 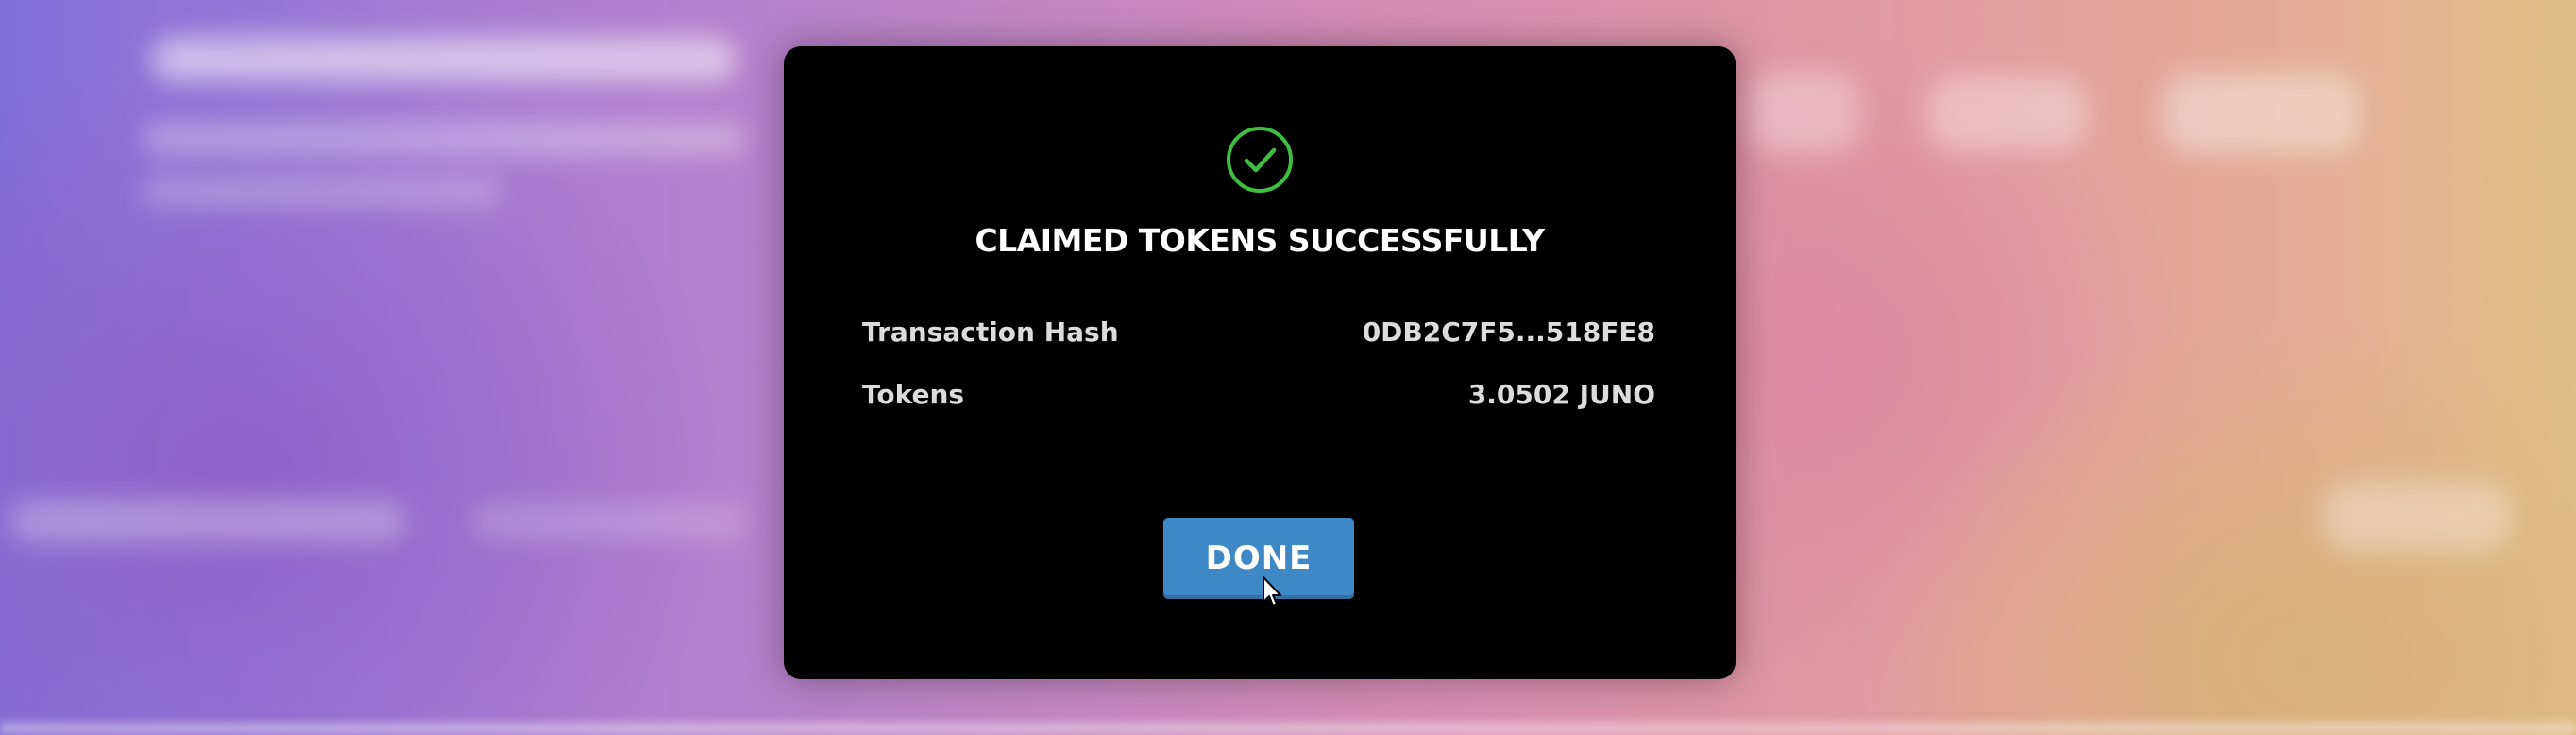 I want to click on tokens-value: 3.0502 JUNO, so click(x=1561, y=394).